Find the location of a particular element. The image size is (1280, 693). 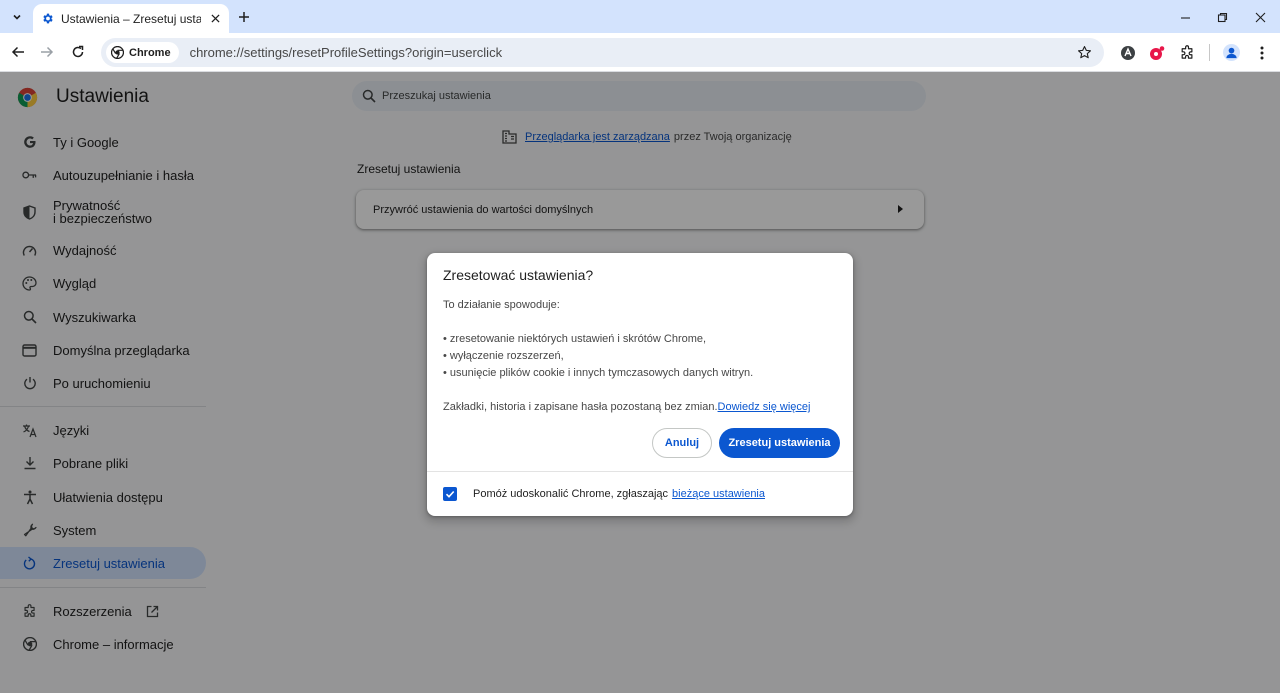

current-settings-link: bieżące ustawienia is located at coordinates (718, 494).